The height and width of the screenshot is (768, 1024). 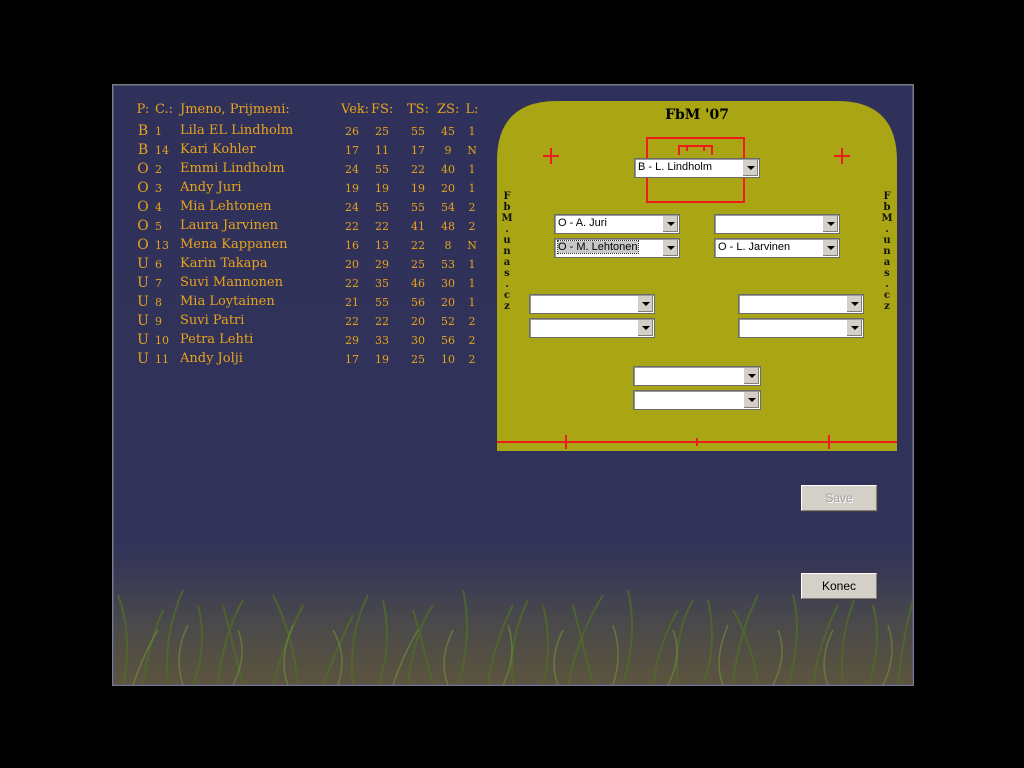 I want to click on player-num: 7, so click(x=158, y=283).